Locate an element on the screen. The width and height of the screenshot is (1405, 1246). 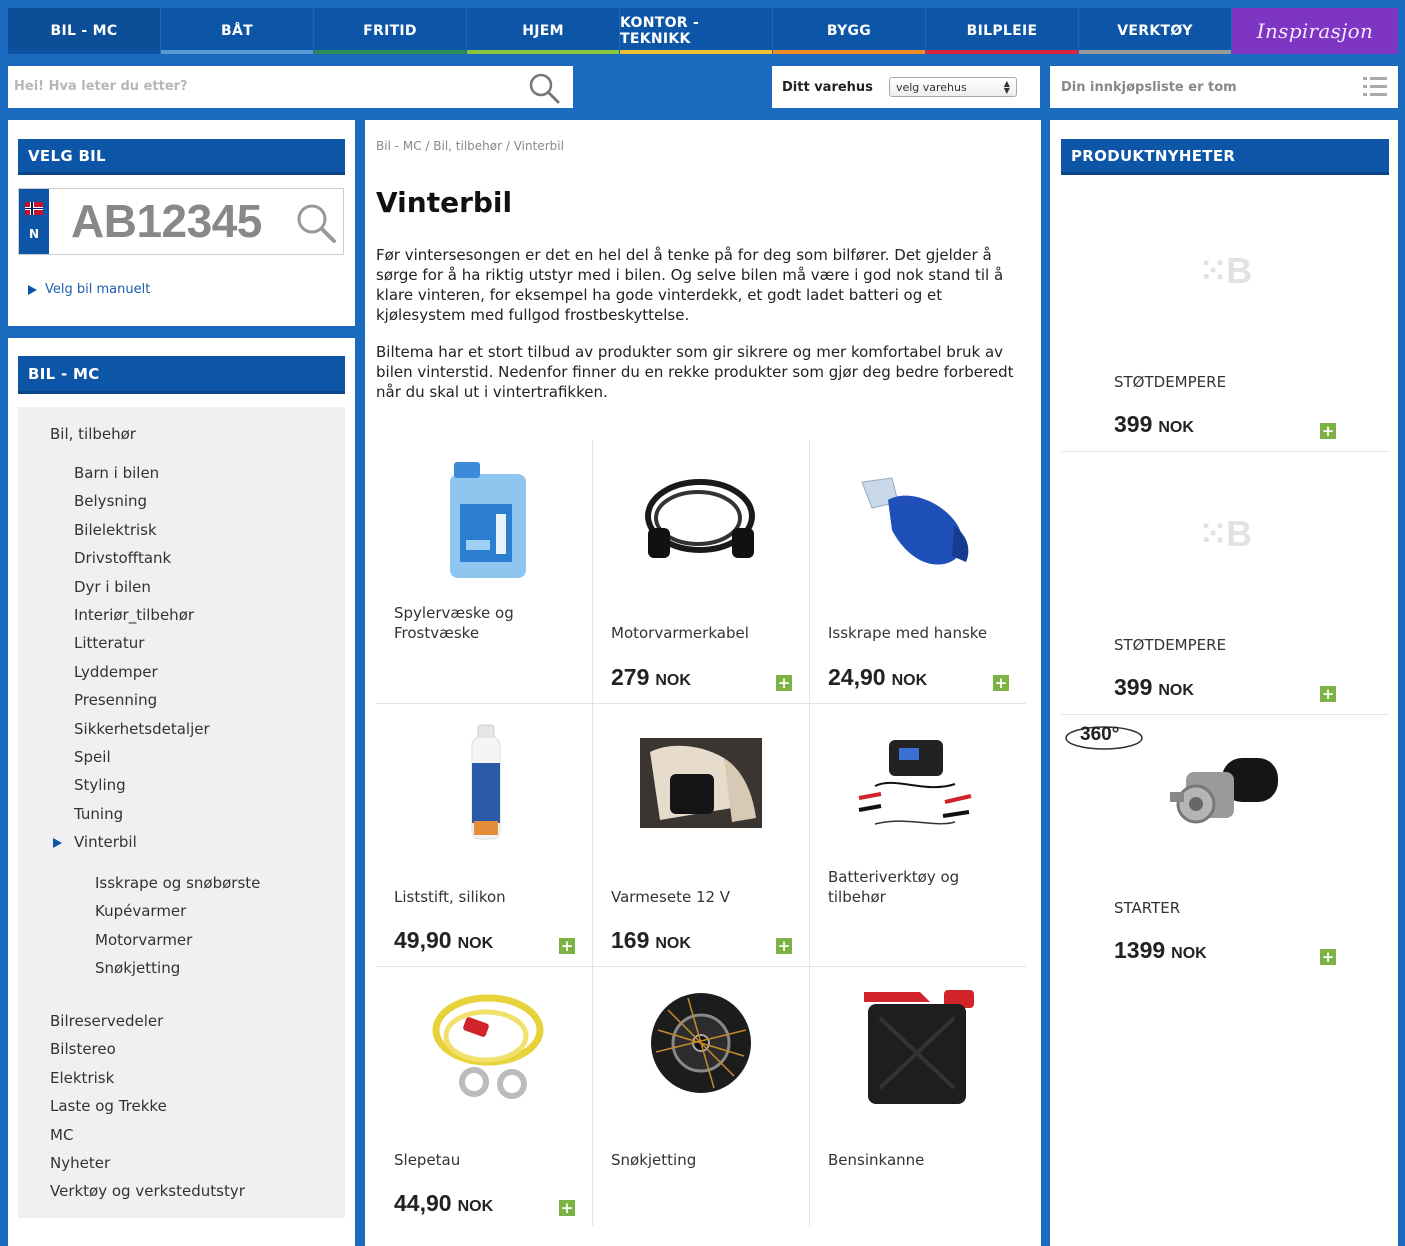
snow-chain-icon is located at coordinates (701, 1043).